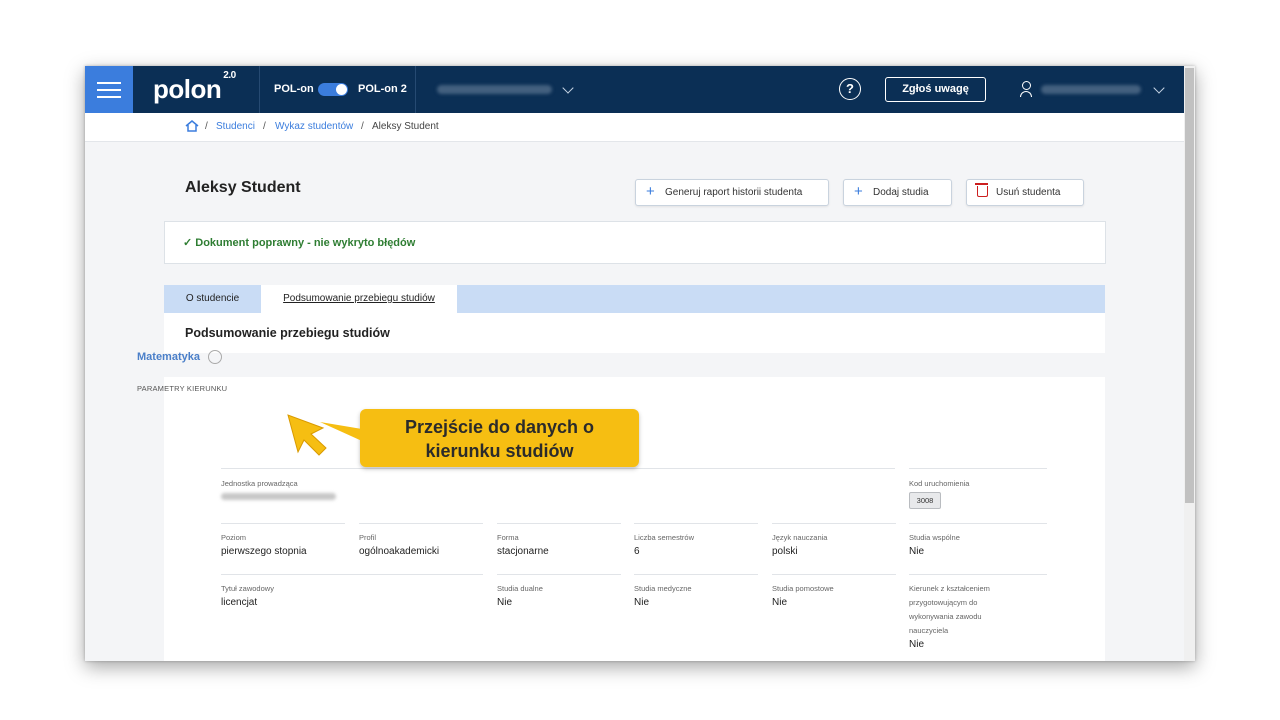 The height and width of the screenshot is (720, 1280). I want to click on params-header: PARAMETRY KIERUNKU, so click(182, 388).